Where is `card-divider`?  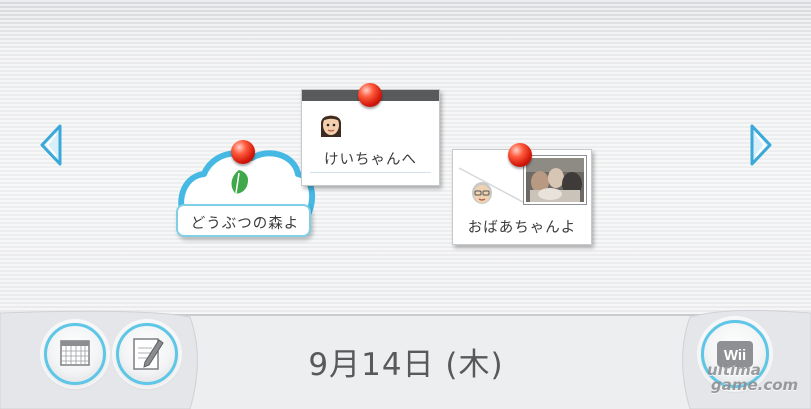
card-divider is located at coordinates (370, 172).